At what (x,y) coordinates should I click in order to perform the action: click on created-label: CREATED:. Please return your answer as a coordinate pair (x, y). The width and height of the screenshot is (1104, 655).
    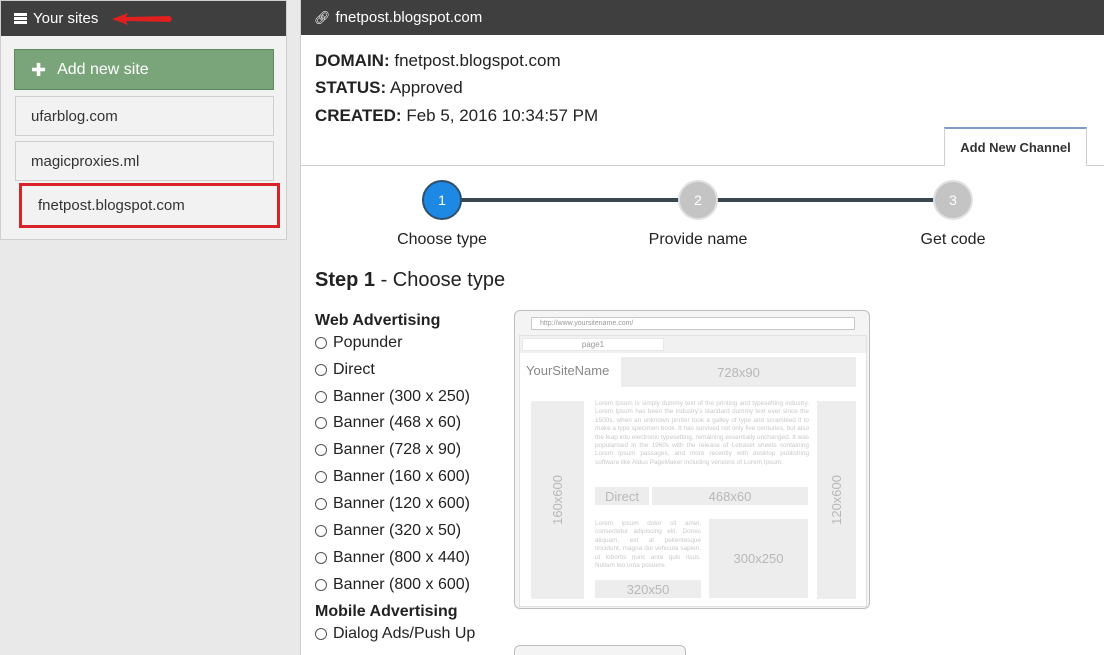
    Looking at the image, I should click on (358, 115).